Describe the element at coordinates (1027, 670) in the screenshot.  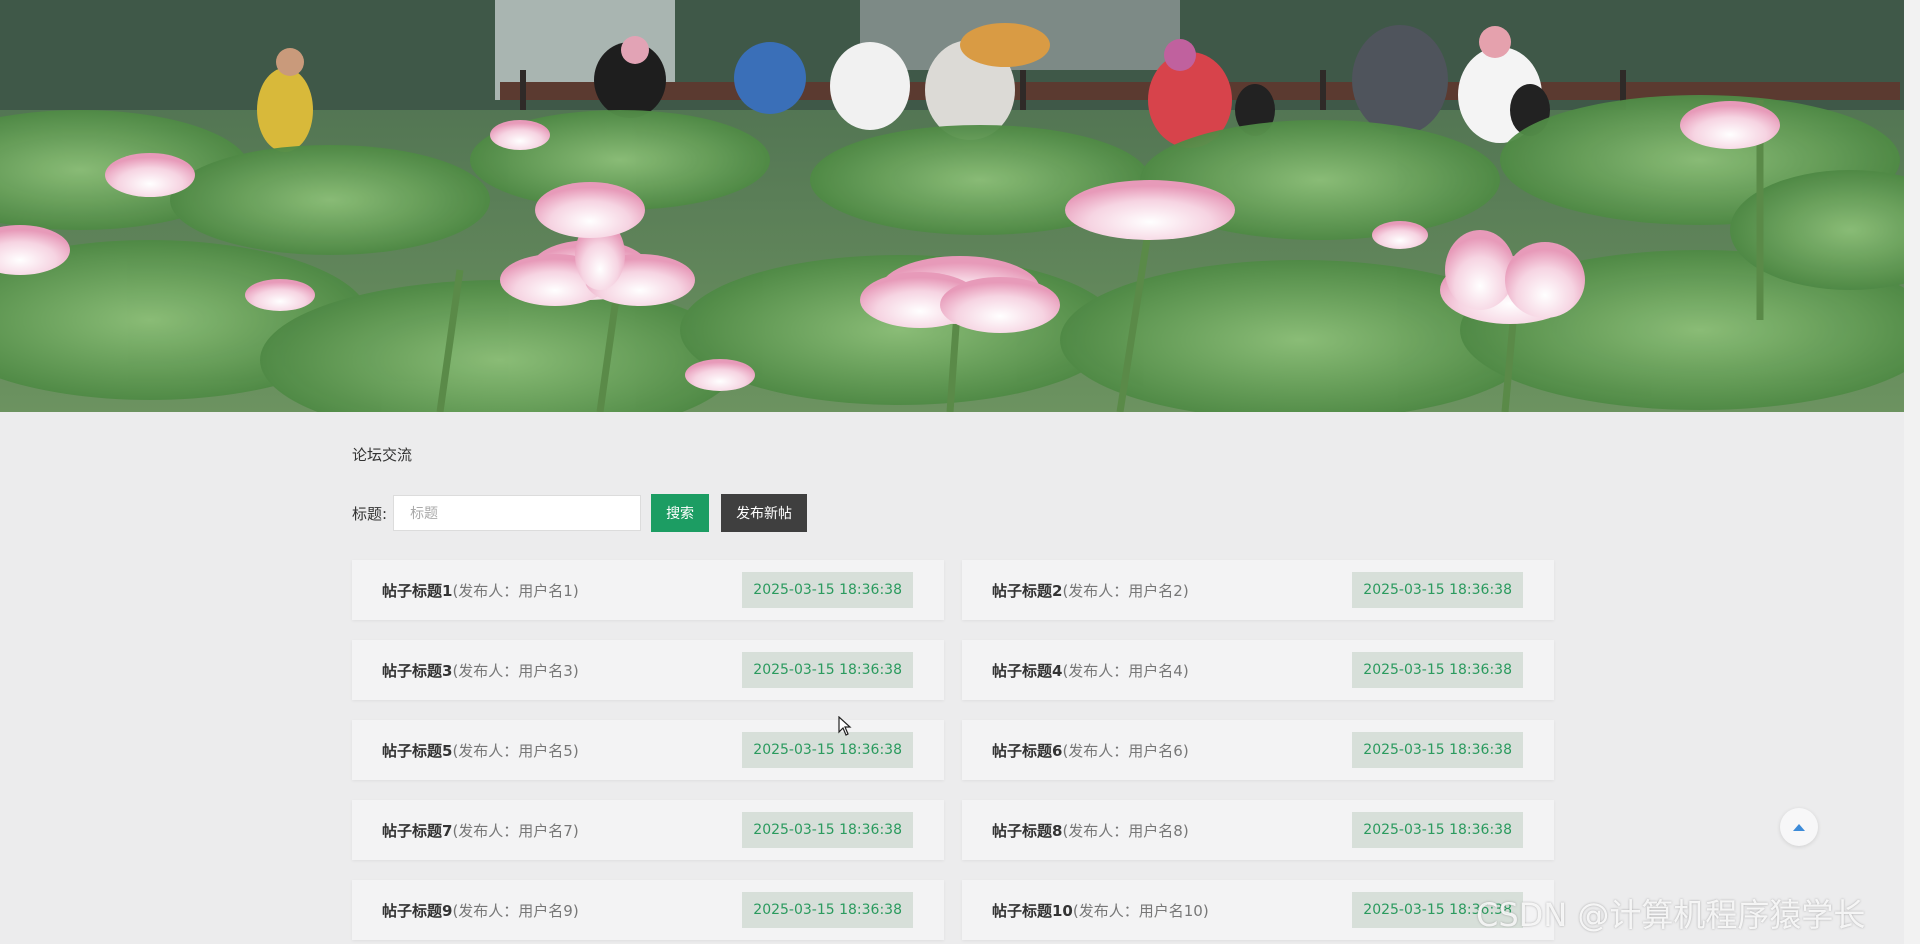
I see `post-title: 帖子标题4` at that location.